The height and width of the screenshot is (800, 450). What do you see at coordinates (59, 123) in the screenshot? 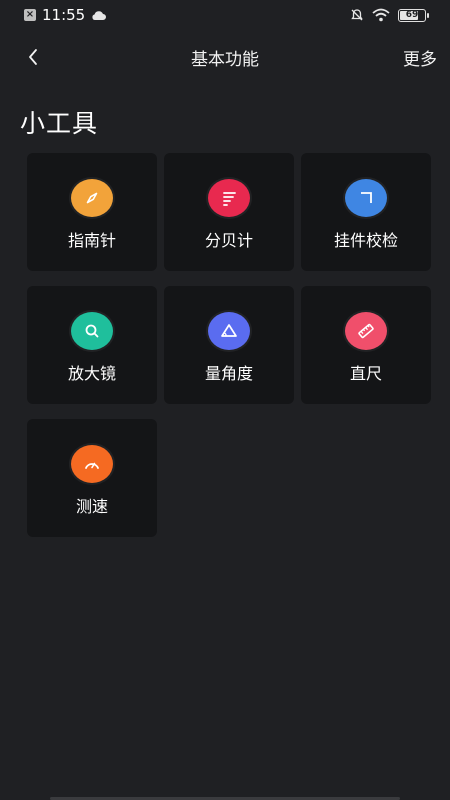
I see `section-title: 小工具` at bounding box center [59, 123].